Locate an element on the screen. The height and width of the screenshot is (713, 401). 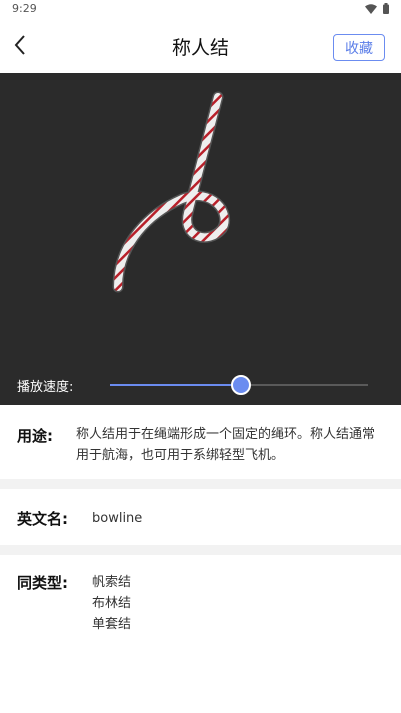
similar-list: 帆索结 布林结 单套结 is located at coordinates (111, 603).